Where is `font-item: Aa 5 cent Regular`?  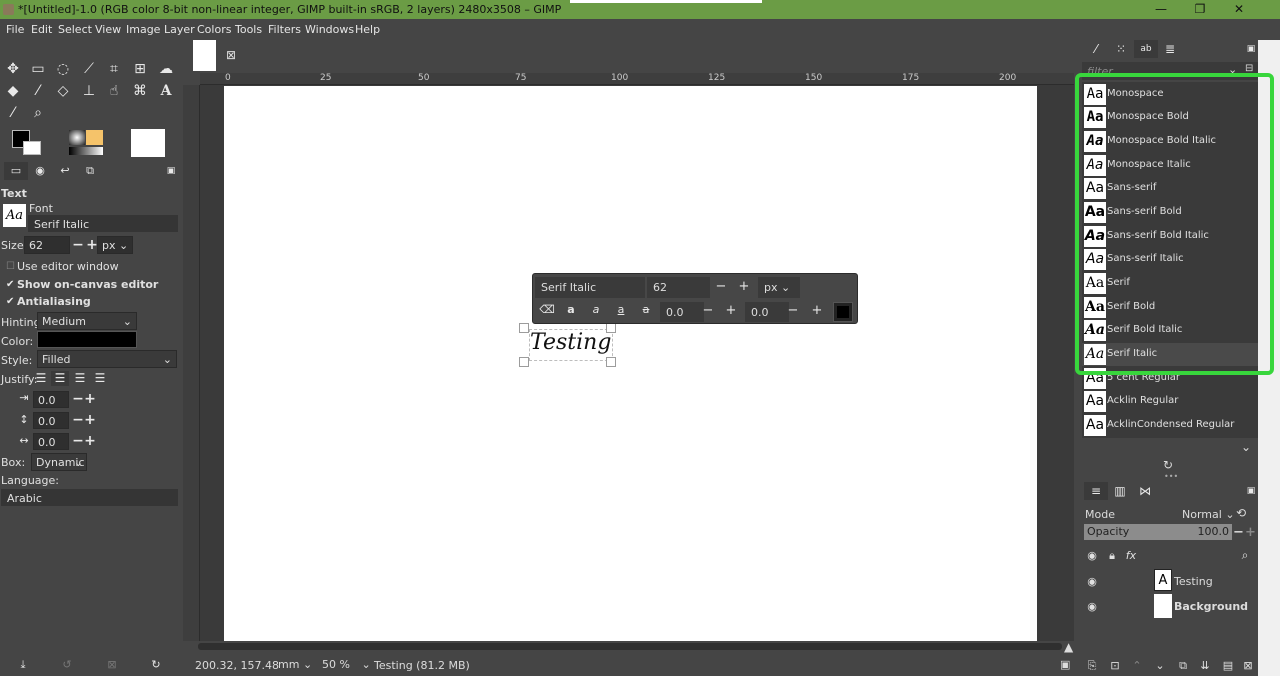 font-item: Aa 5 cent Regular is located at coordinates (1170, 378).